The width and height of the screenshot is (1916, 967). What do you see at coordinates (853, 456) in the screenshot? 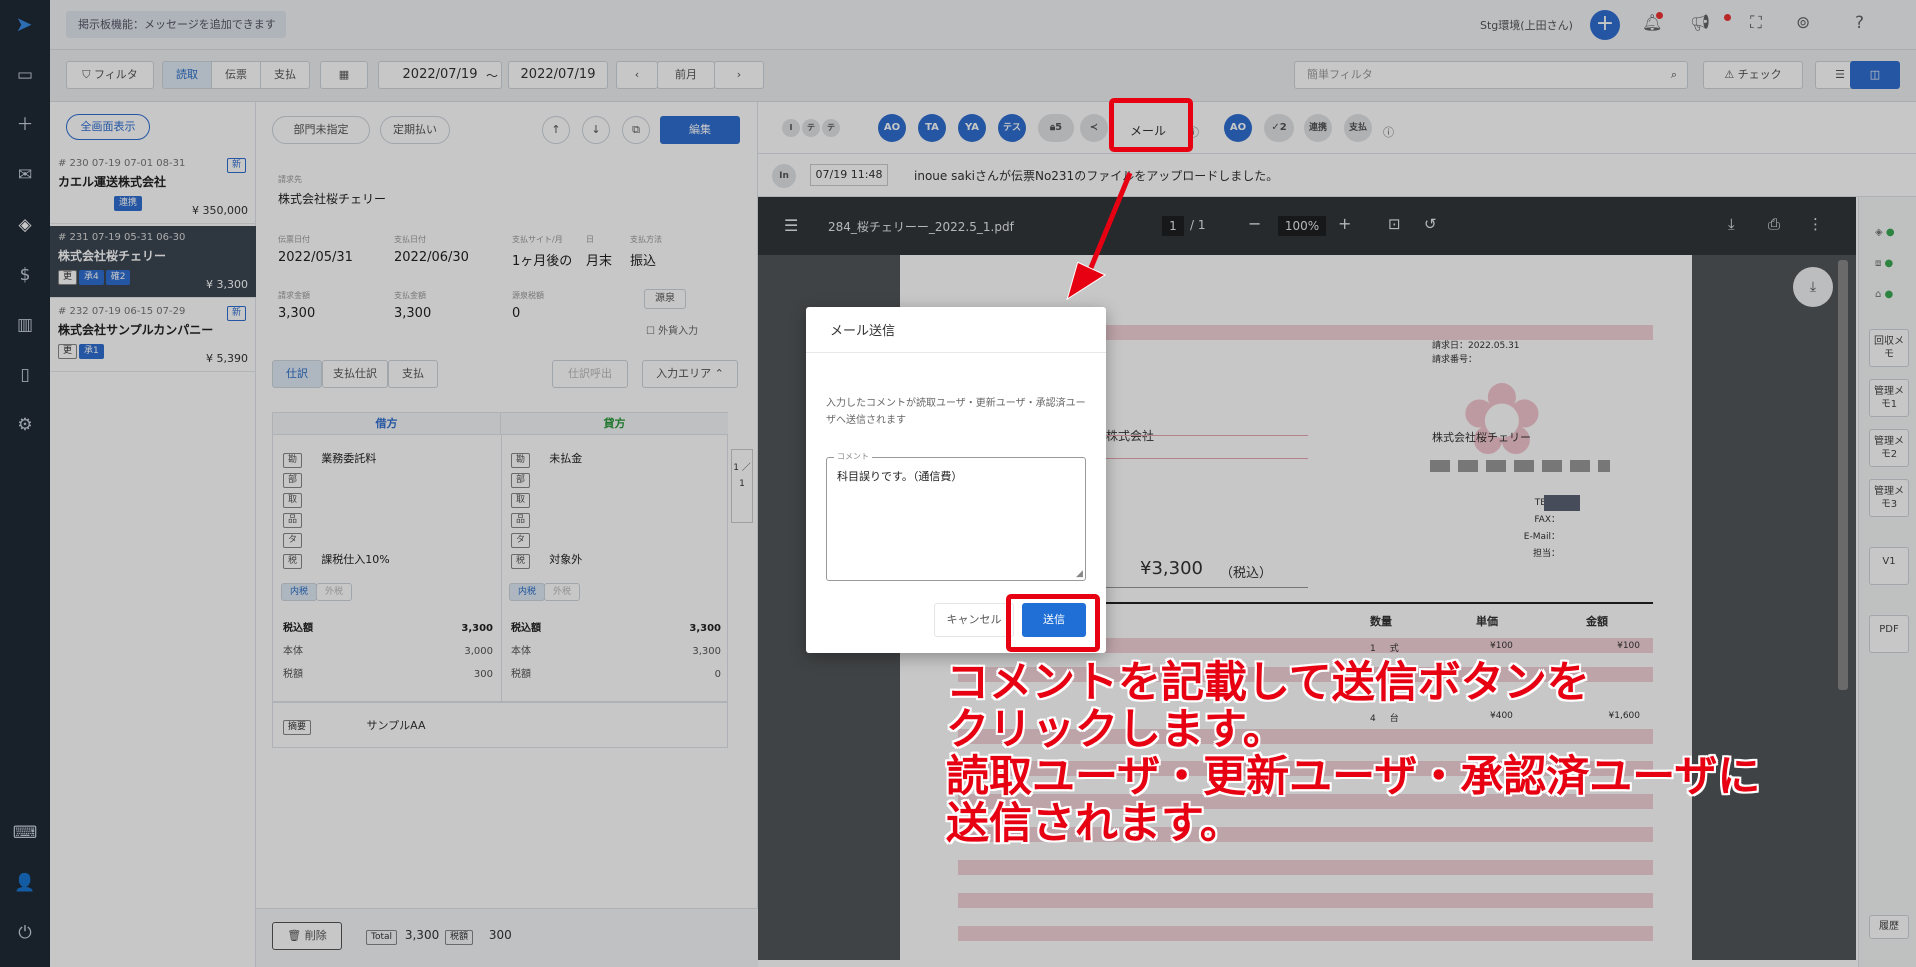
I see `comment-label: コメント` at bounding box center [853, 456].